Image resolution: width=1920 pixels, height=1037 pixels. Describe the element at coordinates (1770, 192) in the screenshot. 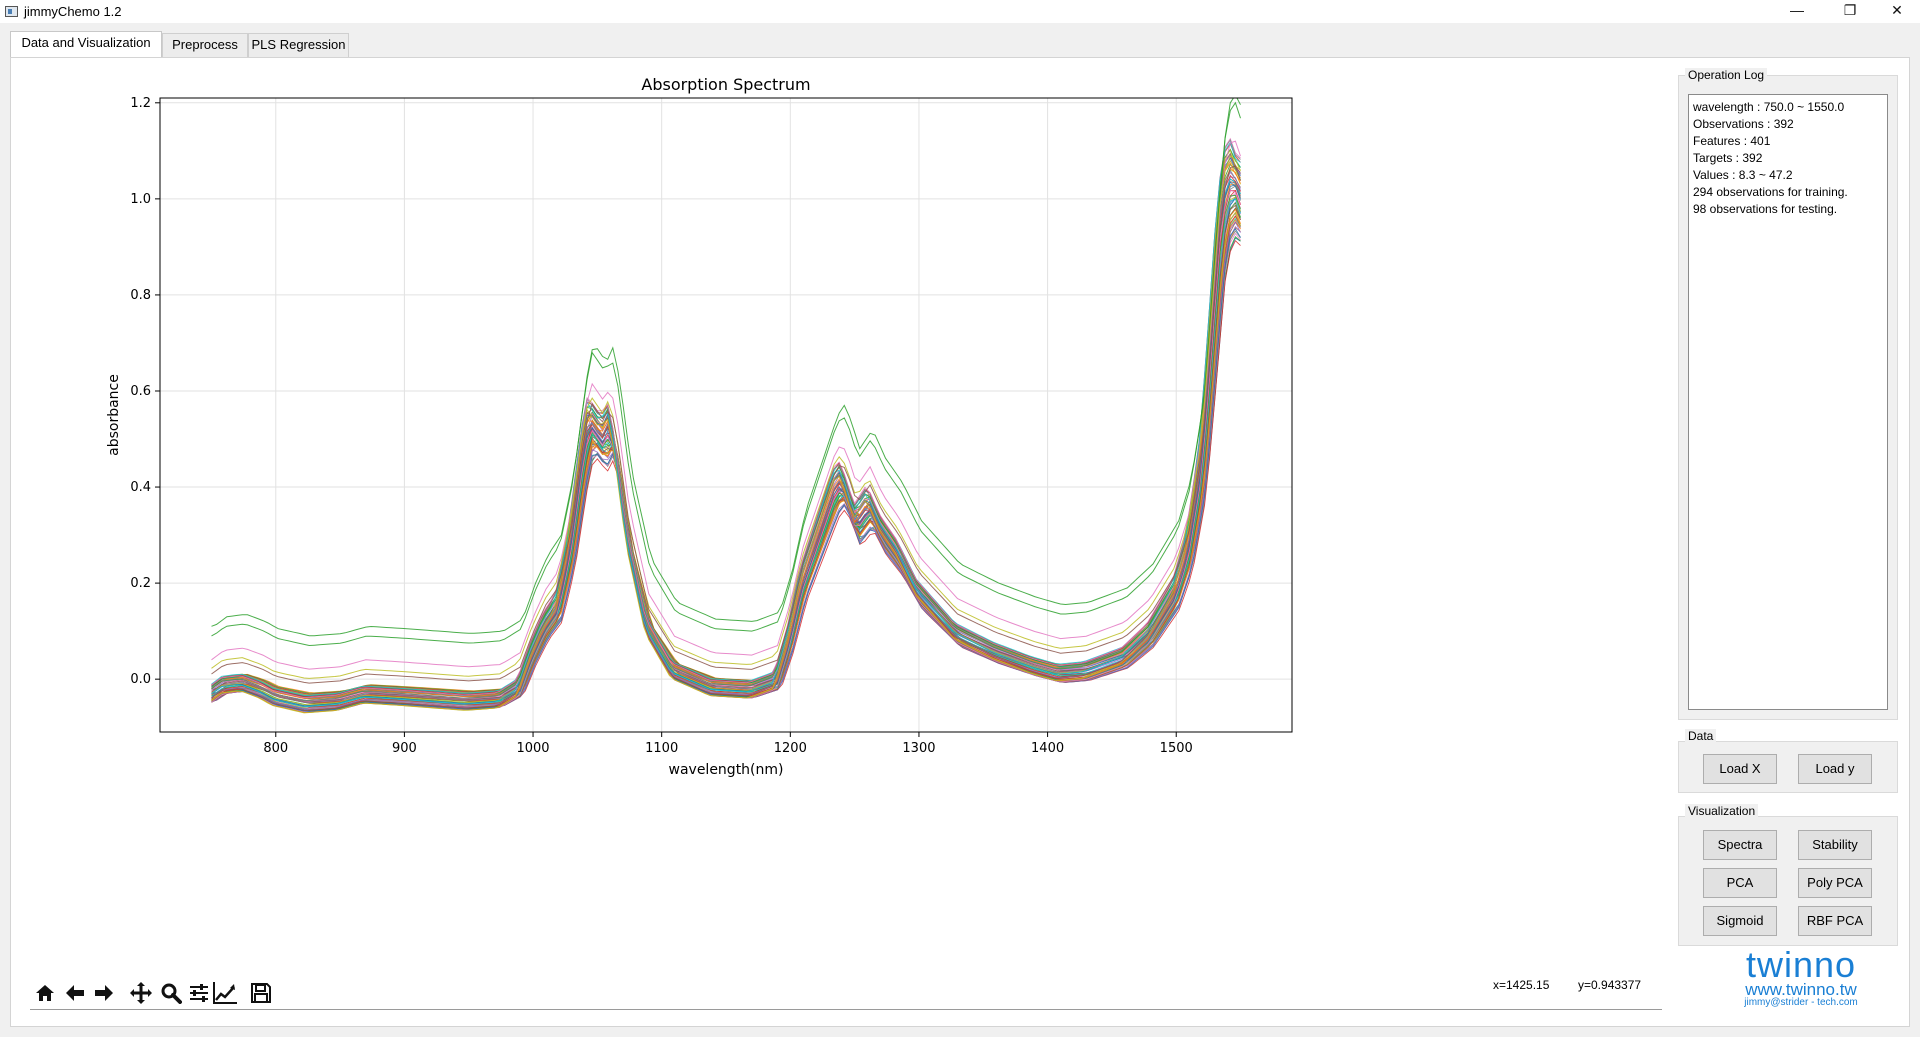

I see `log-line: 294 observations for training.` at that location.